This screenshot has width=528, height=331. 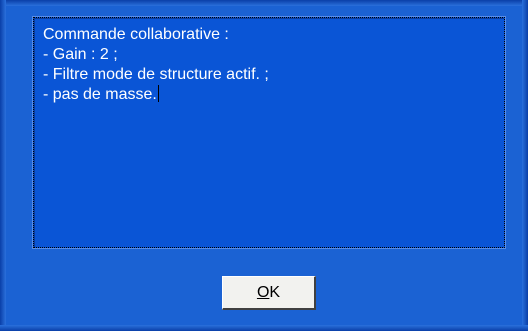 I want to click on ok-button: OK, so click(x=269, y=293).